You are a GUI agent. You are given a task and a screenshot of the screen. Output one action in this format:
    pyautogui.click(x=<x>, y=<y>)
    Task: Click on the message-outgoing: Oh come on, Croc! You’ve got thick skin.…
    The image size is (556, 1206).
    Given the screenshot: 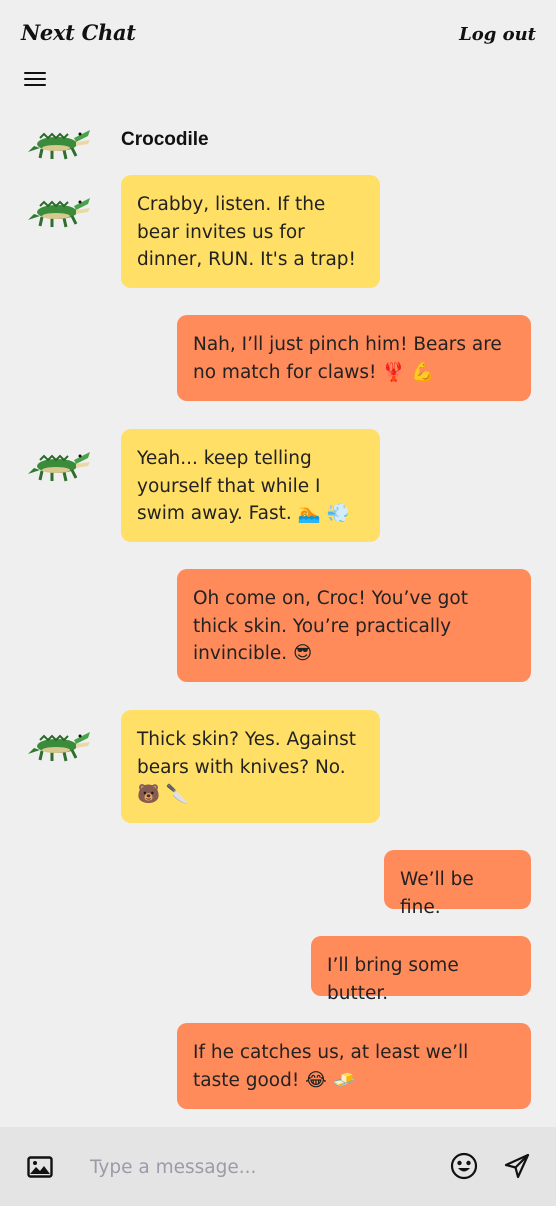 What is the action you would take?
    pyautogui.click(x=354, y=625)
    